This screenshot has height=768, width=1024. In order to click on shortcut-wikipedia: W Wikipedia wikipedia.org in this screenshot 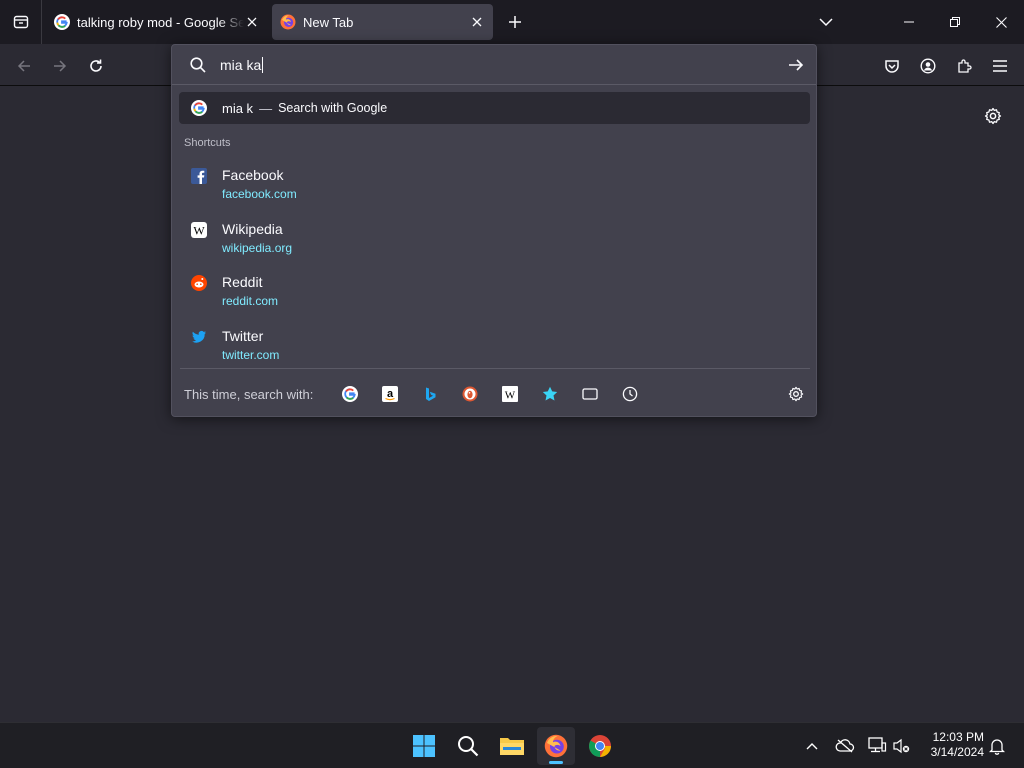, I will do `click(494, 241)`.